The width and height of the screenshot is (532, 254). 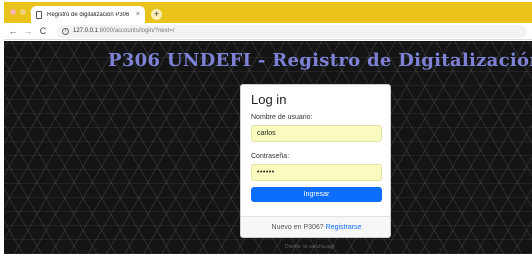 I want to click on tab-title: Registro de digitalización P306, so click(x=88, y=14).